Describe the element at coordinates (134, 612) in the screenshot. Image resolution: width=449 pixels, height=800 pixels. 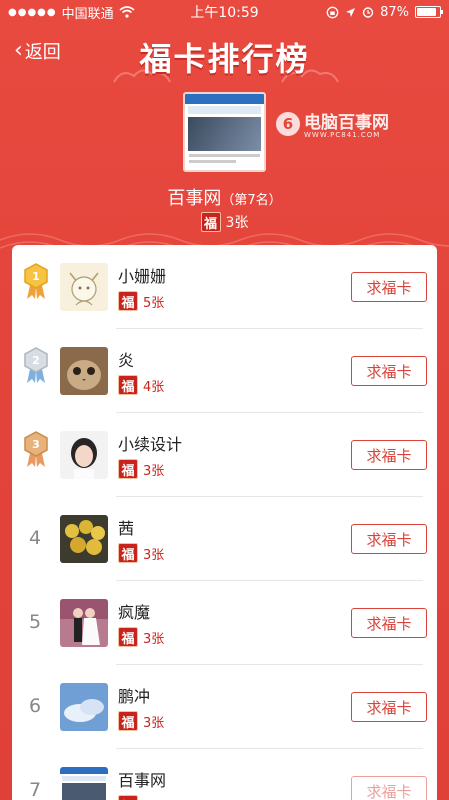
I see `user-name: 疯魔` at that location.